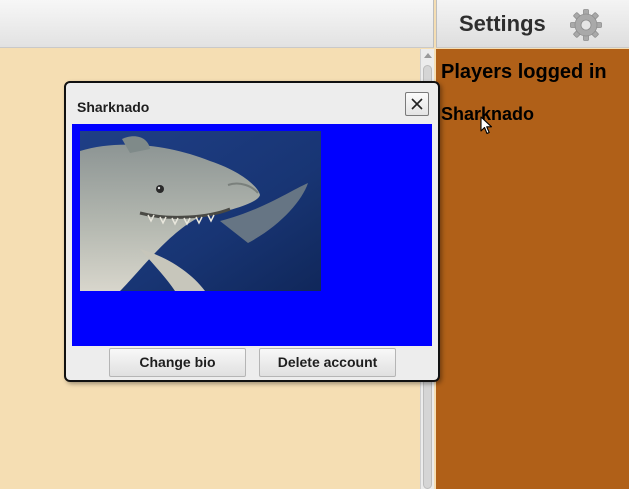 The height and width of the screenshot is (489, 629). What do you see at coordinates (502, 23) in the screenshot?
I see `settings-label: Settings` at bounding box center [502, 23].